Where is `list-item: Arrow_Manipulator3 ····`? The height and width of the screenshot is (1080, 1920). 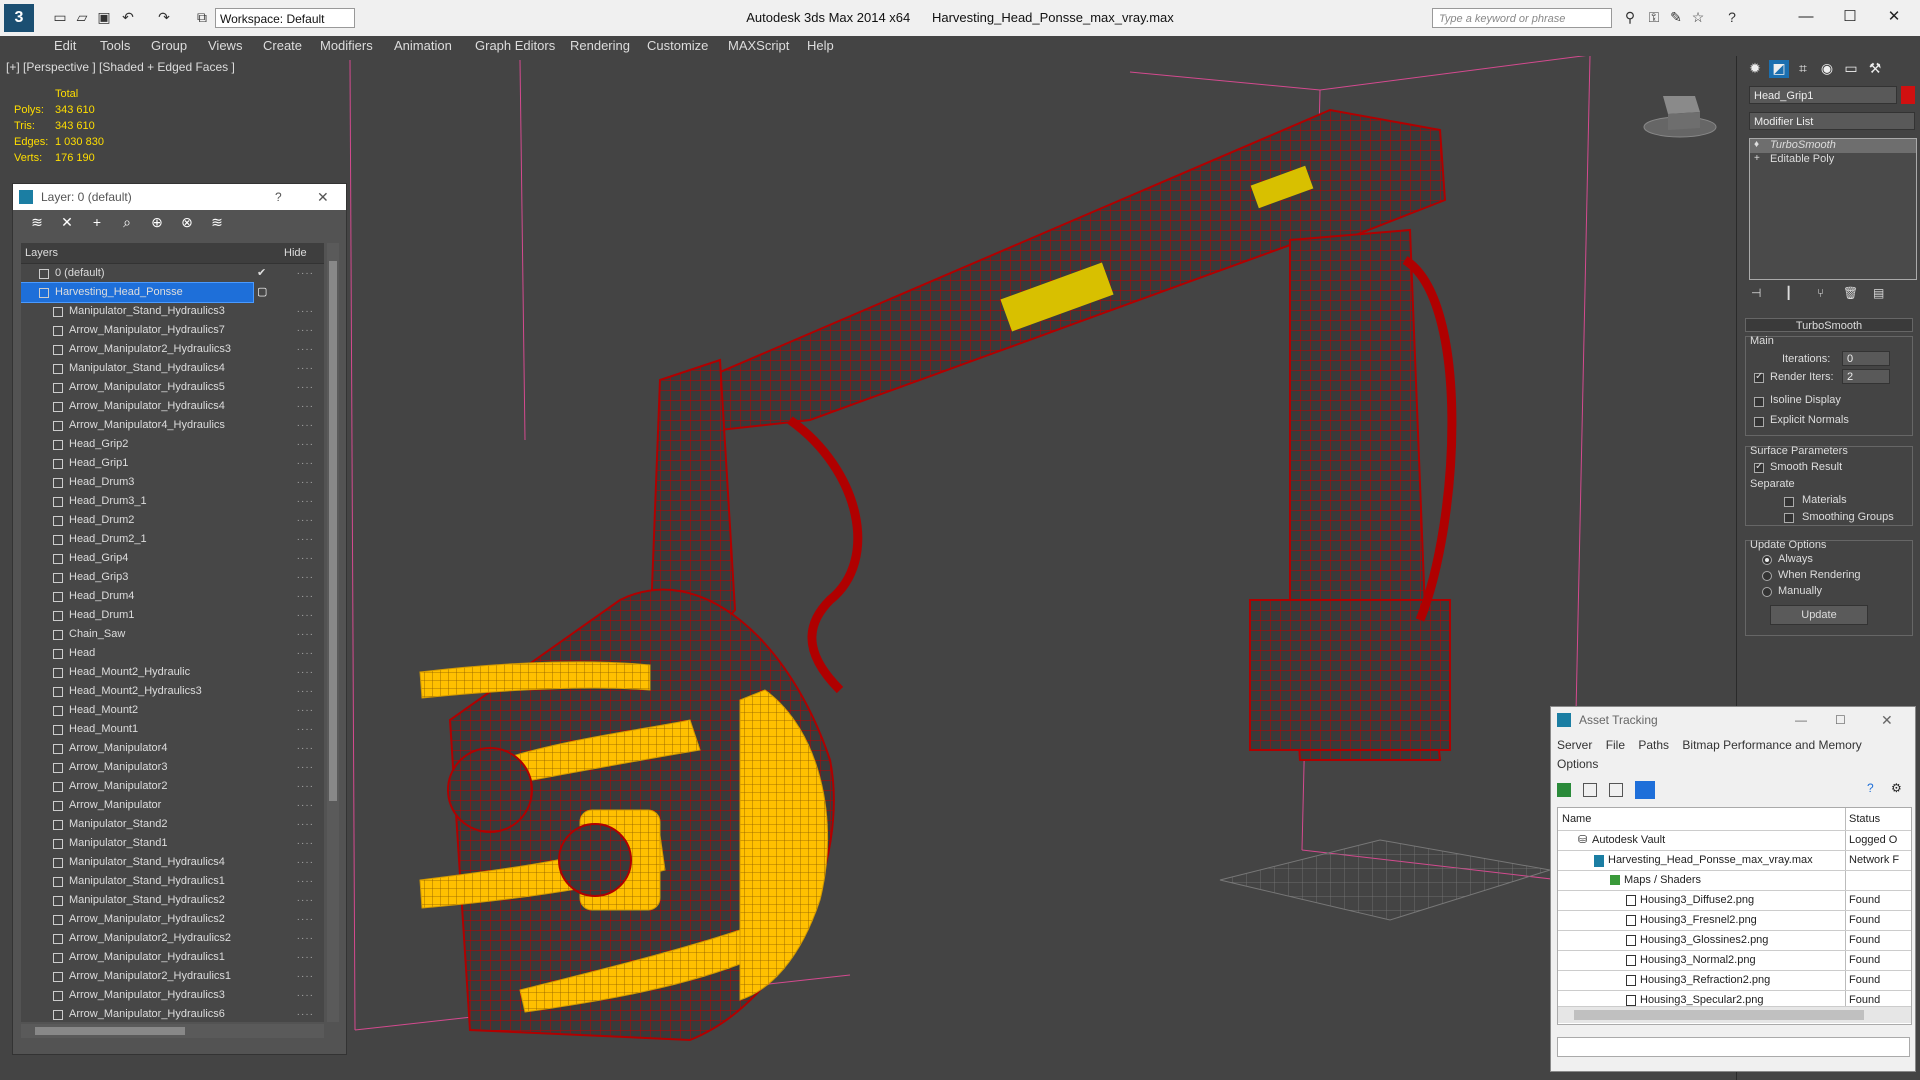 list-item: Arrow_Manipulator3 ···· is located at coordinates (172, 767).